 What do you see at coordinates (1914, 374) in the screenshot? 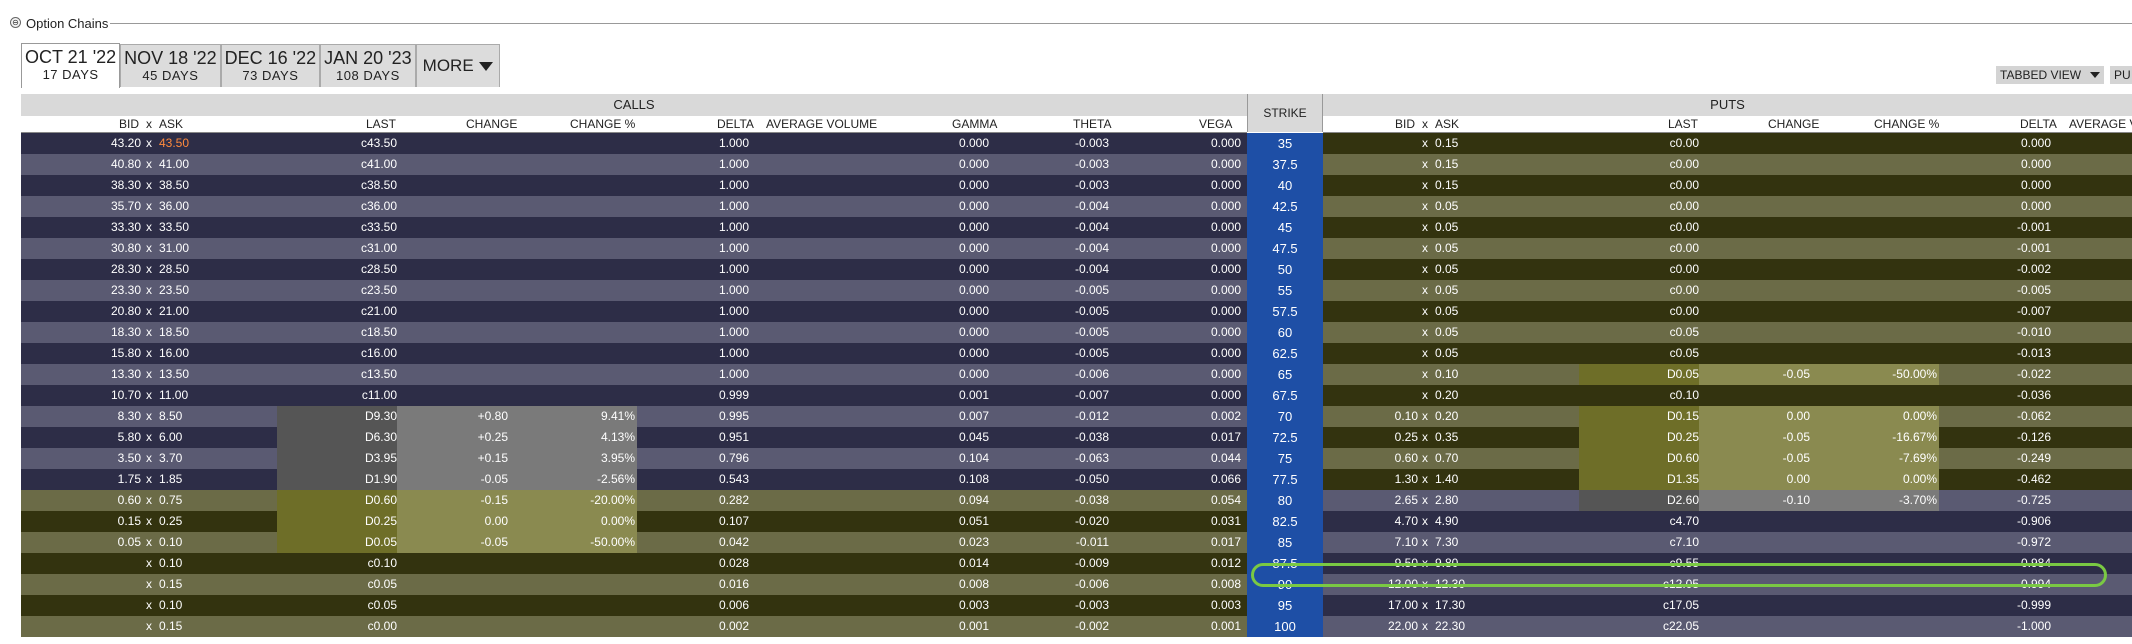
I see `put-change-pct: -50.00%` at bounding box center [1914, 374].